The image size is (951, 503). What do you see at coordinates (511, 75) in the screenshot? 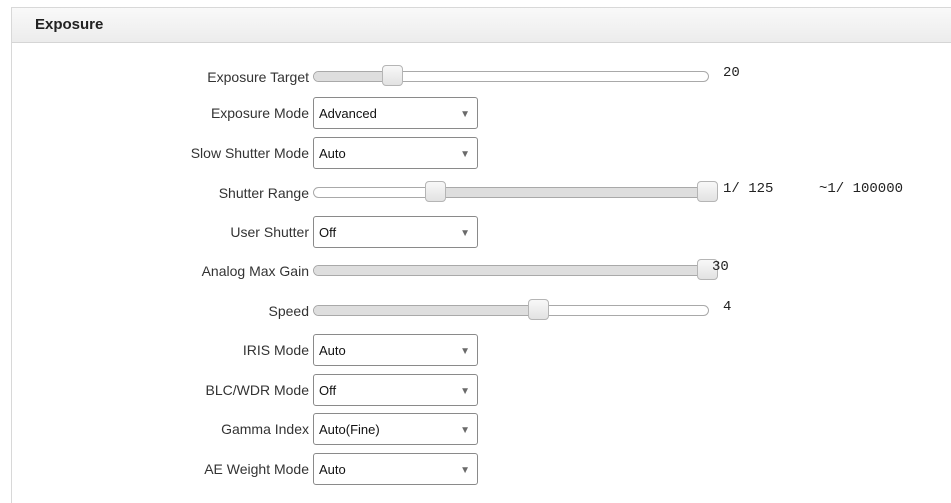
I see `exposure-target-slider` at bounding box center [511, 75].